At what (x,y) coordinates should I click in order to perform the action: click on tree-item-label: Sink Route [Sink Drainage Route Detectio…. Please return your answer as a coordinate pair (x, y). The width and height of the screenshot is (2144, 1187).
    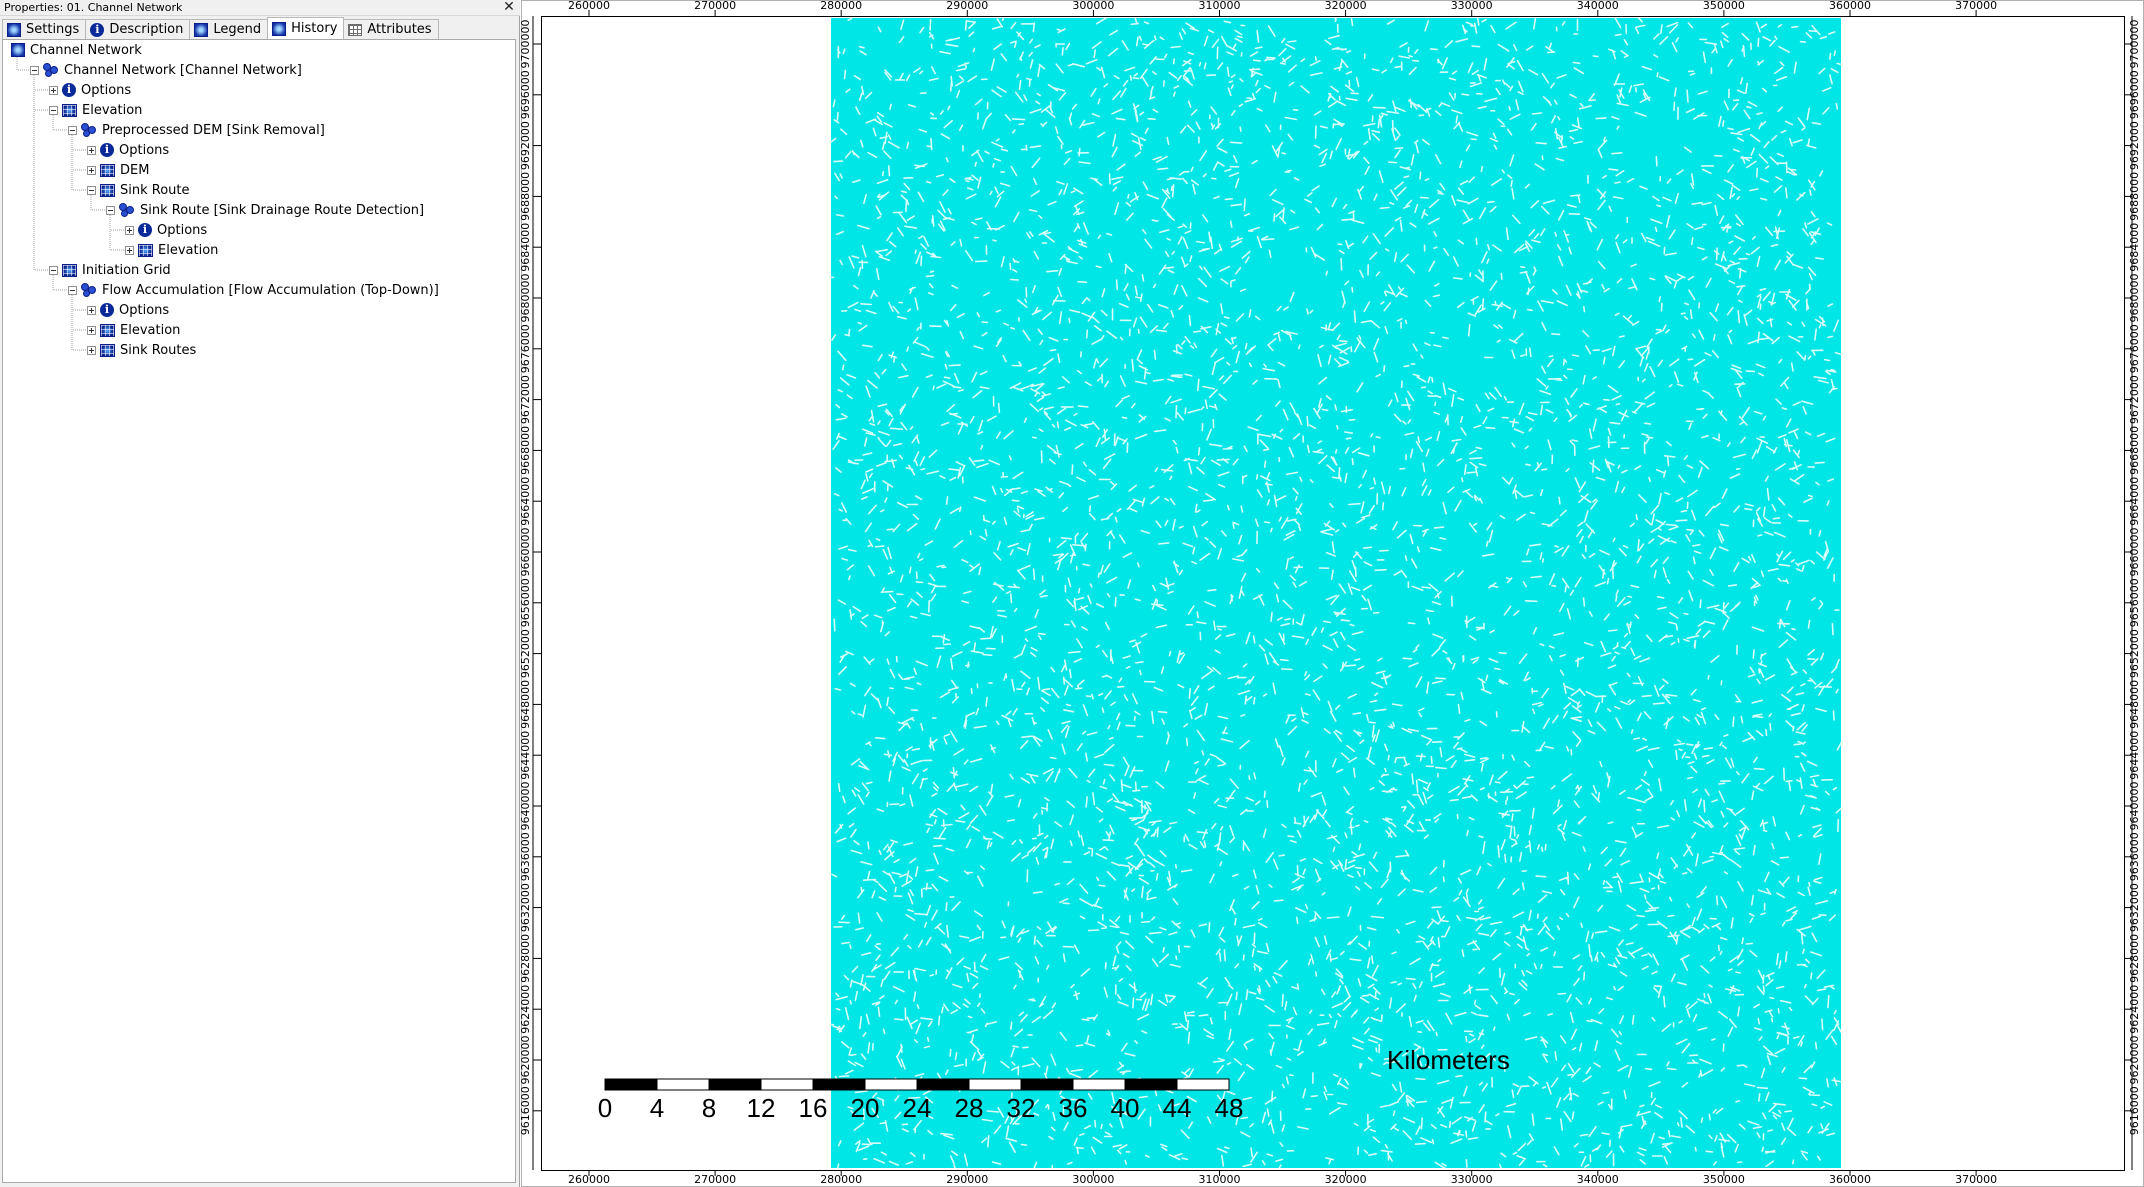
    Looking at the image, I should click on (282, 210).